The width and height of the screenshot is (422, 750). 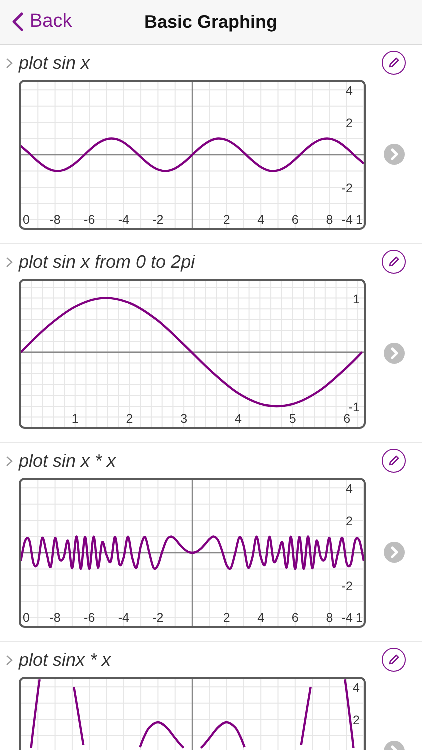 I want to click on screen-title: Basic Graphing, so click(x=211, y=22).